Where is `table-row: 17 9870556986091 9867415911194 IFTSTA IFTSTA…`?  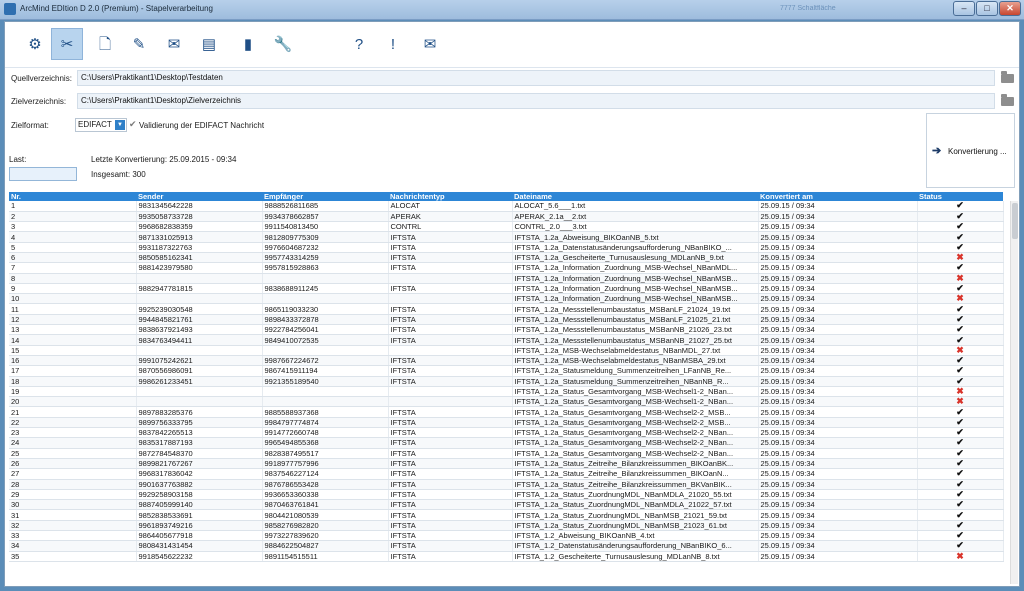
table-row: 17 9870556986091 9867415911194 IFTSTA IFTSTA… is located at coordinates (506, 371).